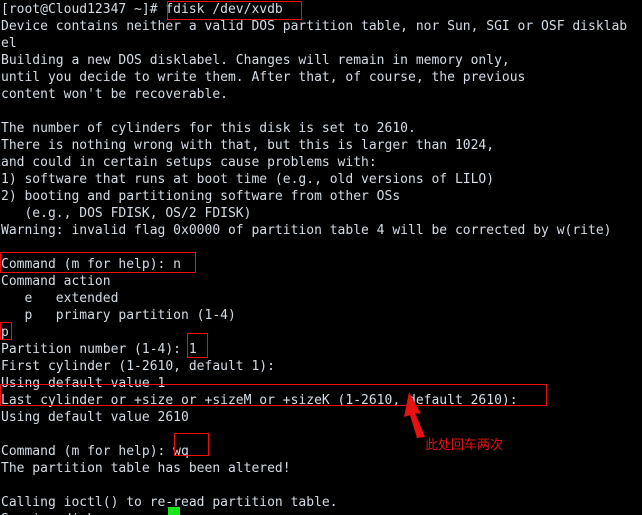  Describe the element at coordinates (321, 513) in the screenshot. I see `terminal-line: Syncing disks.` at that location.